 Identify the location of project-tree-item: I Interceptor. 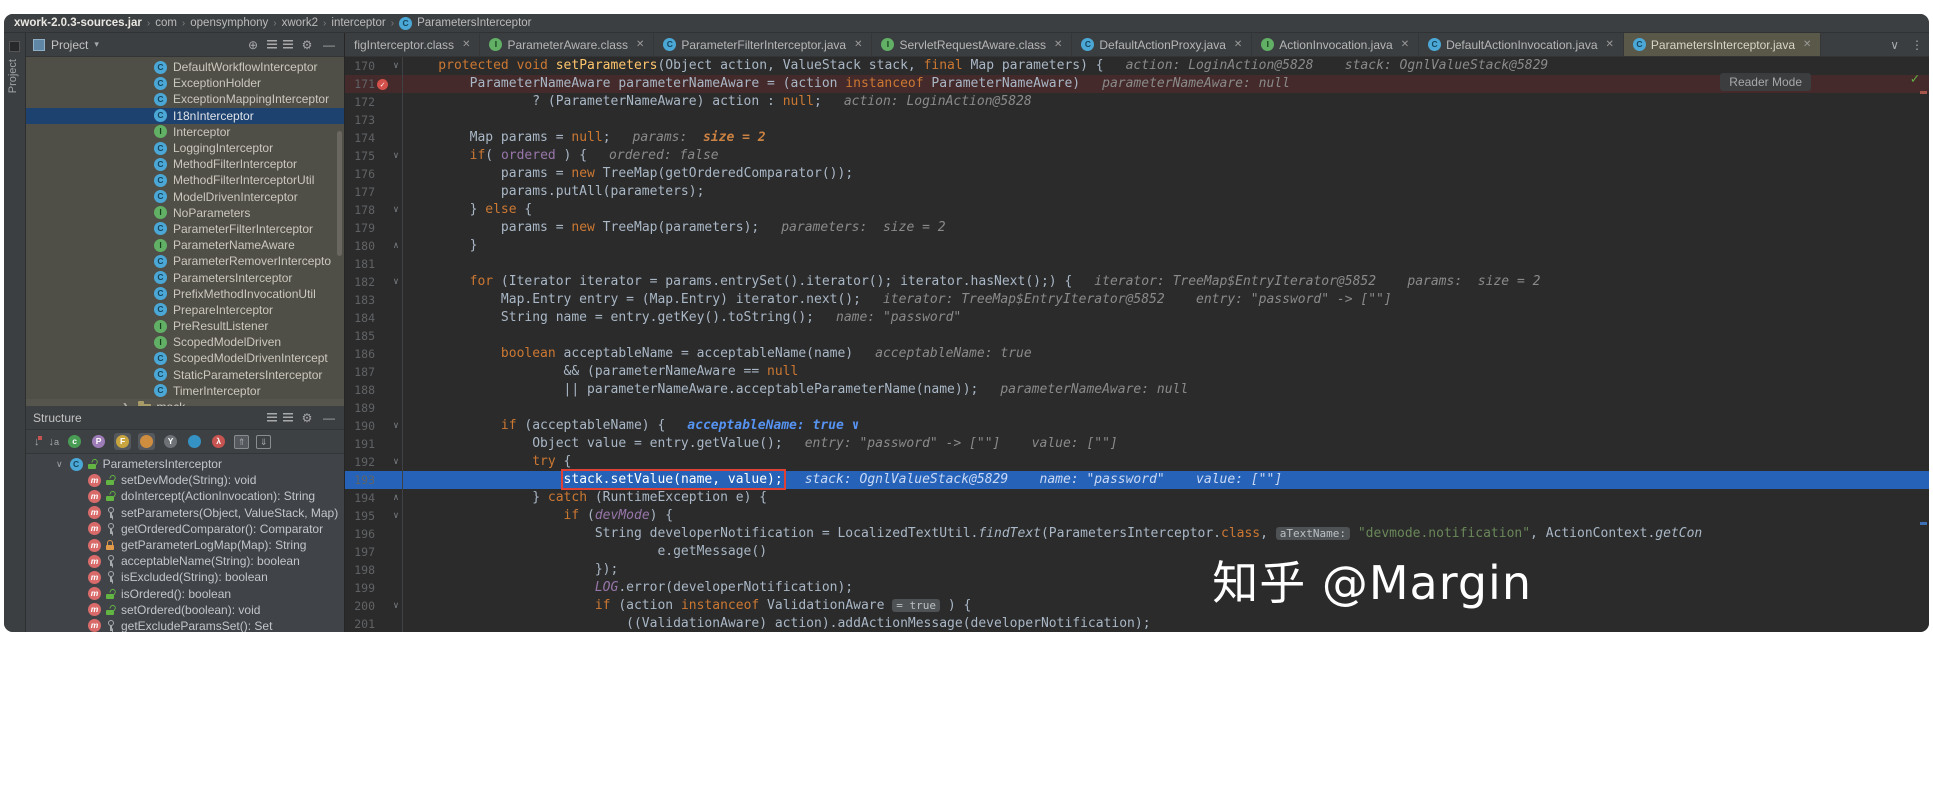
(185, 132).